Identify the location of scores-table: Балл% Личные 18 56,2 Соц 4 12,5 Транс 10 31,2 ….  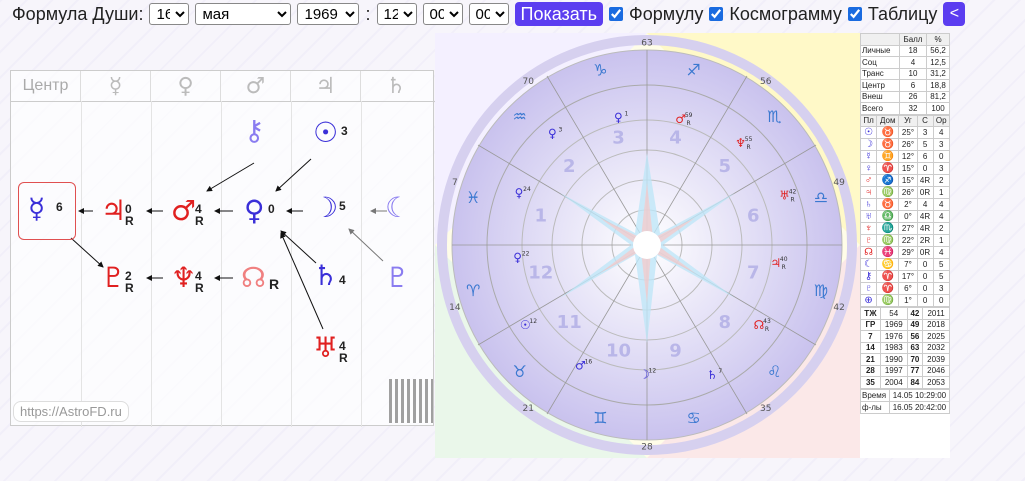
(905, 74).